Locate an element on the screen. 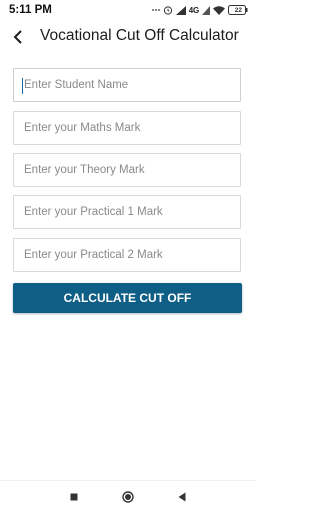 This screenshot has width=320, height=513. theory-mark-input is located at coordinates (127, 170).